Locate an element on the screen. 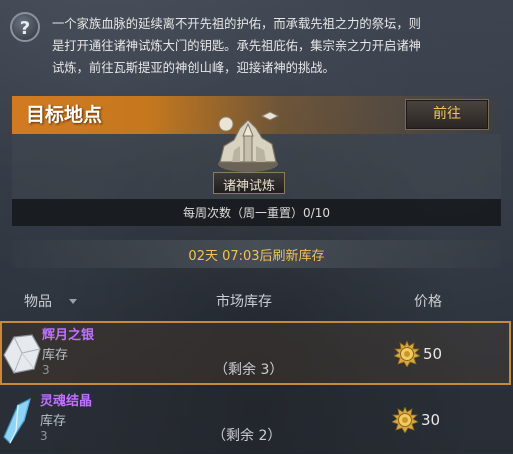 Image resolution: width=513 pixels, height=454 pixels. item-price: 50 is located at coordinates (433, 354).